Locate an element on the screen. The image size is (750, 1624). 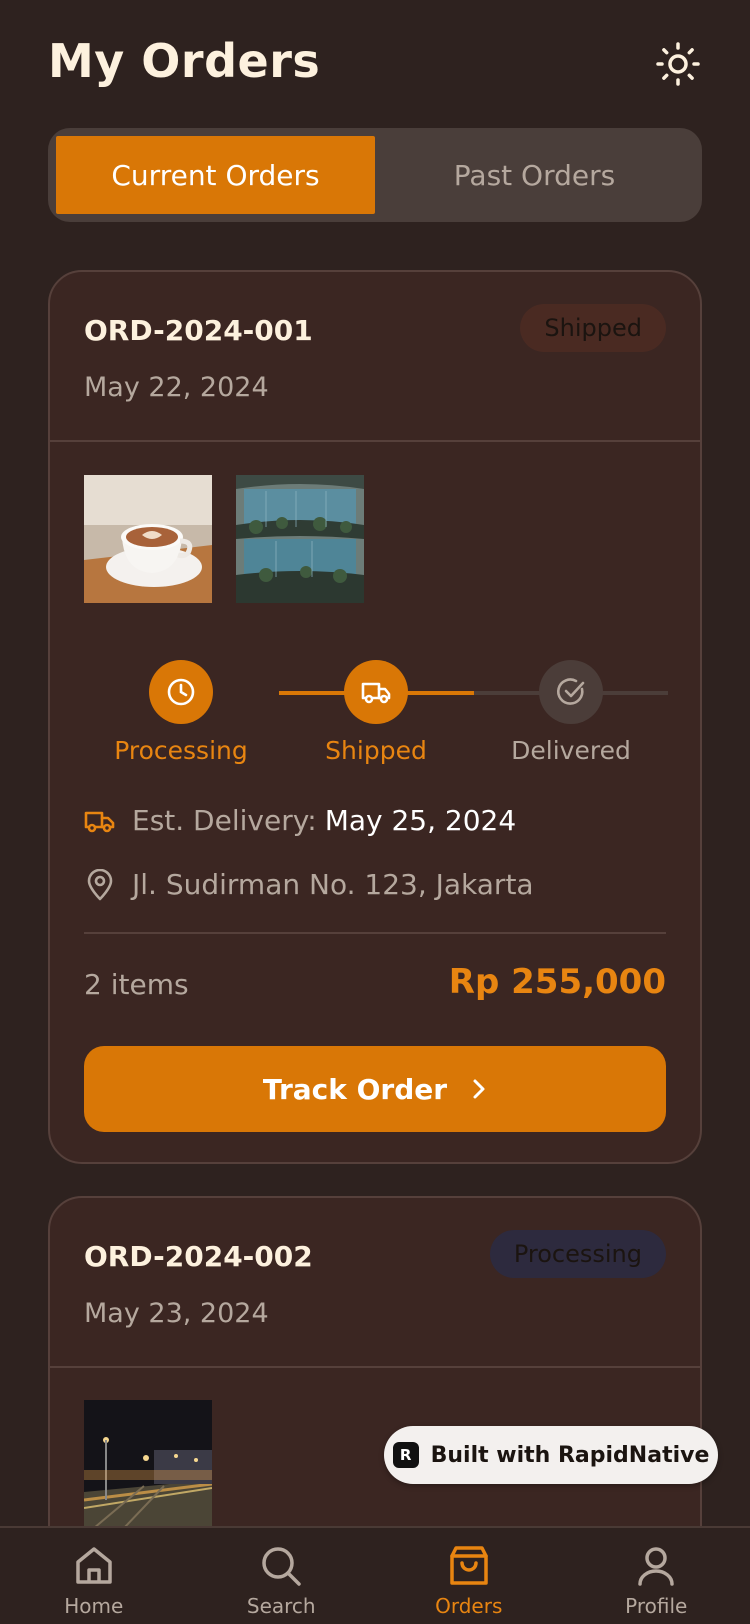
divider is located at coordinates (375, 933).